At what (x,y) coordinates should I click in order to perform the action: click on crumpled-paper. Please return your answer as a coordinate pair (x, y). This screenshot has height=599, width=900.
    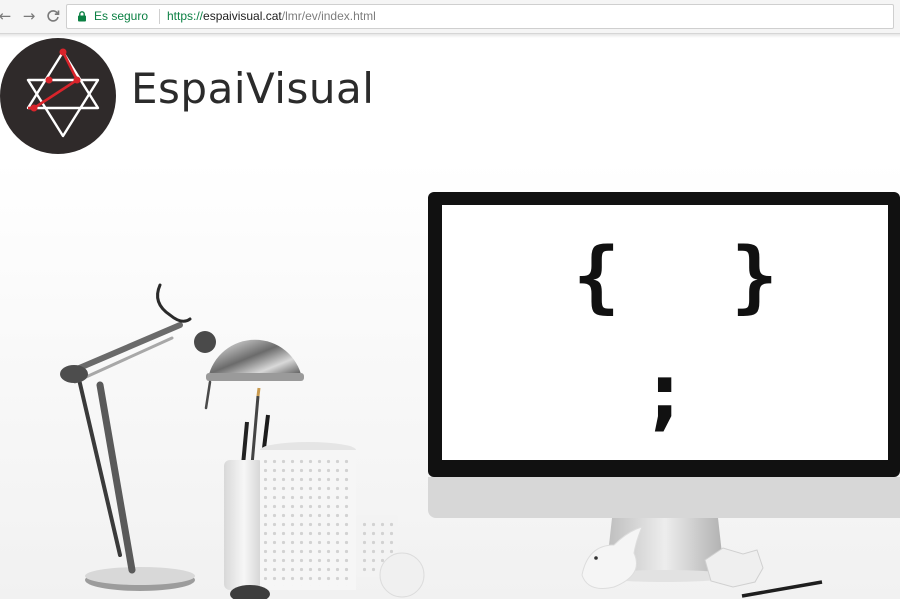
    Looking at the image, I should click on (734, 567).